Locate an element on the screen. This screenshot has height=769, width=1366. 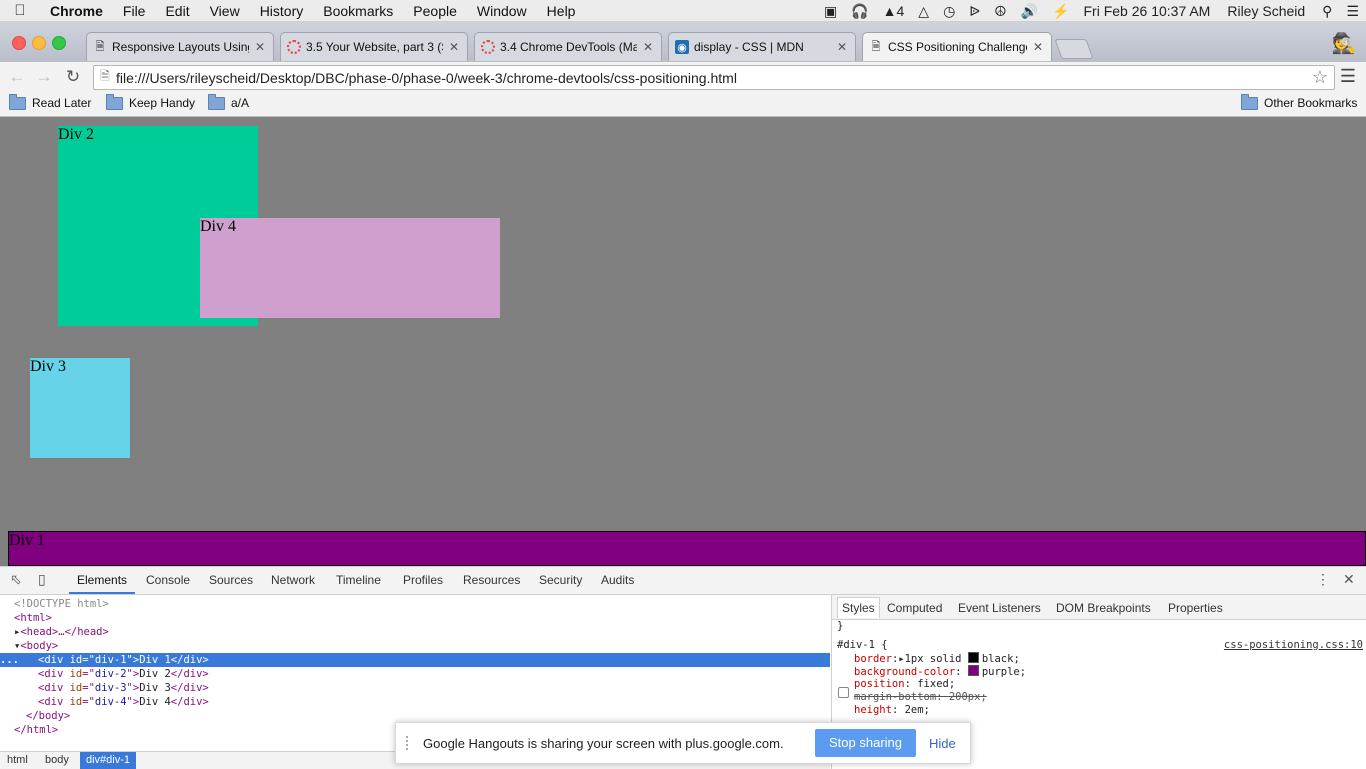
tab-resources: Resources is located at coordinates (491, 580).